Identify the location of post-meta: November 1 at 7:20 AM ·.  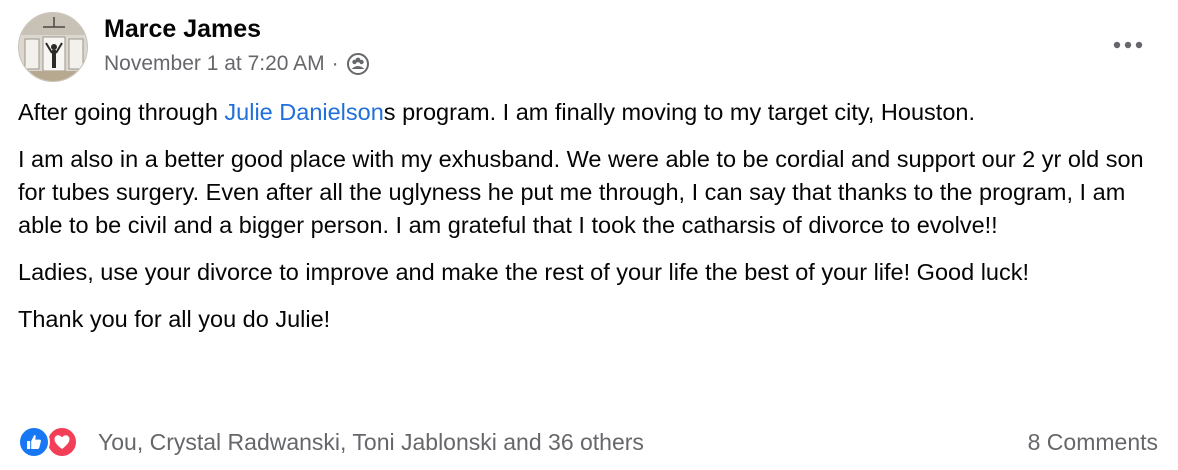
(236, 64).